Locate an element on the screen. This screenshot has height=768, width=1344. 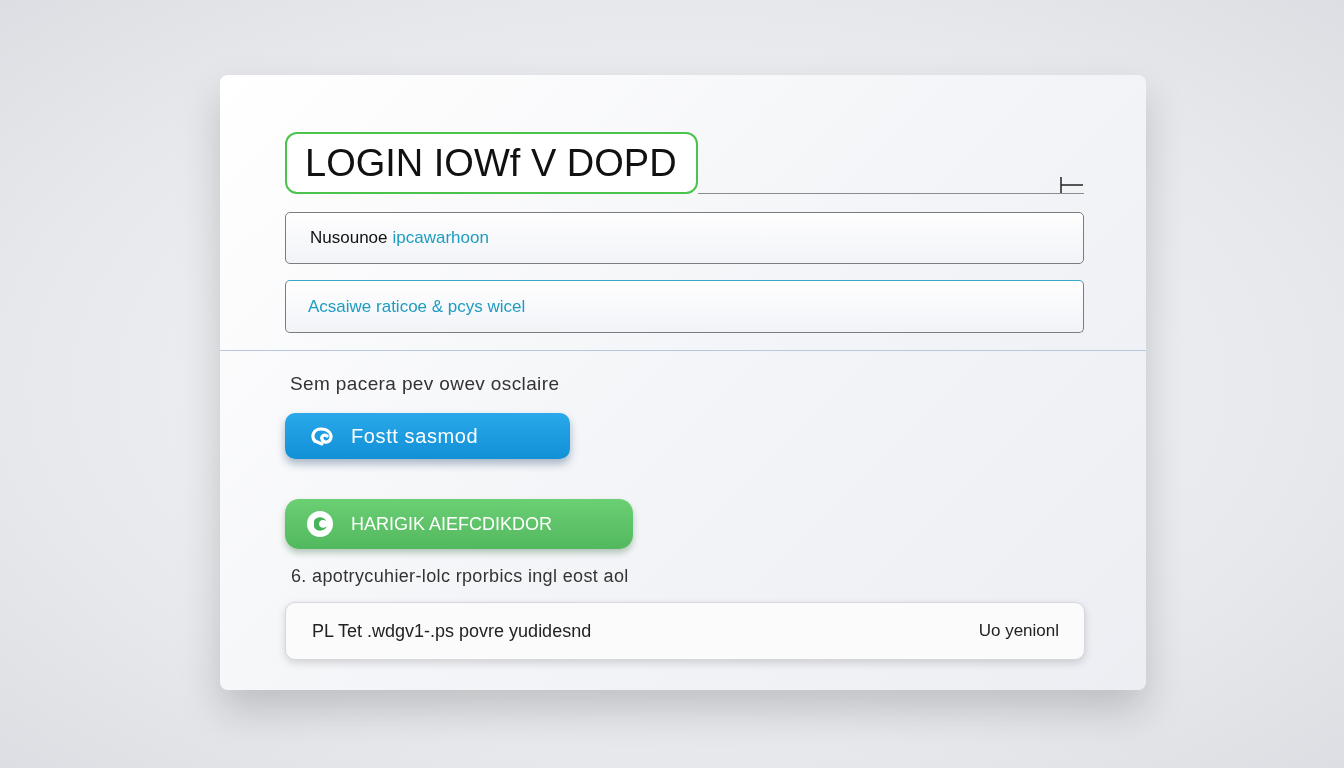
secondary-button: HARIGIK AIEFCDIKDOR is located at coordinates (459, 524).